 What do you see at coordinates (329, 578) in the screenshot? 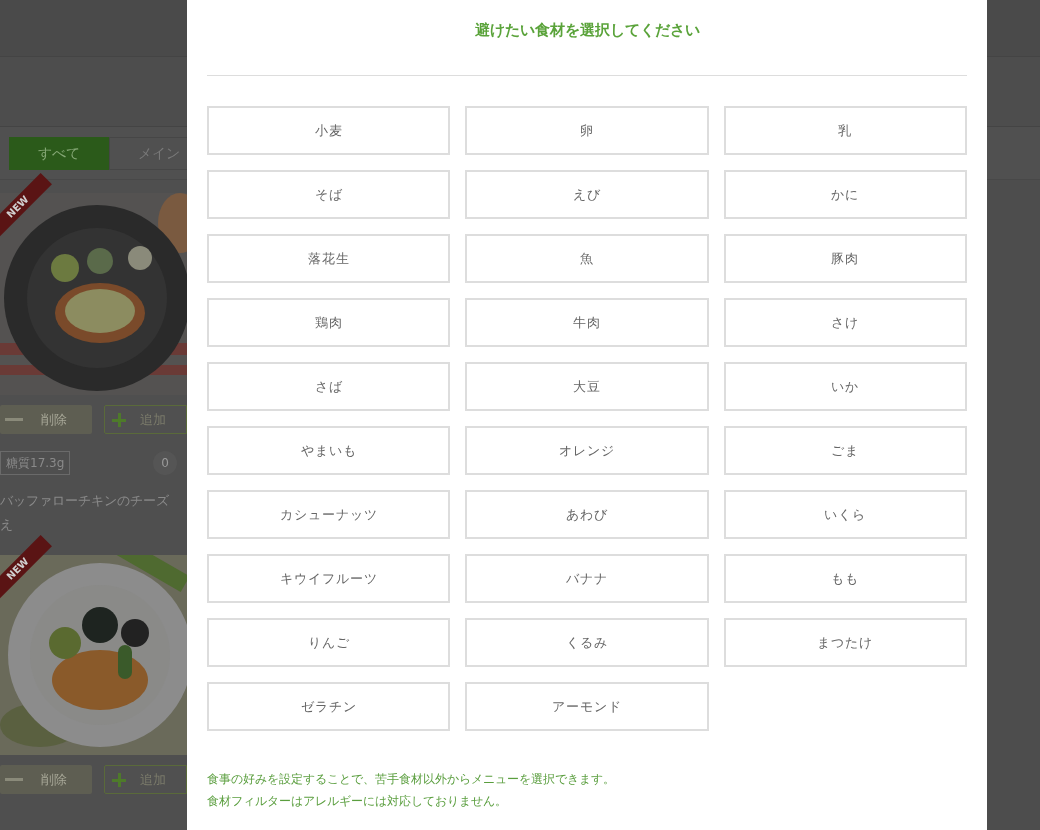
I see `ingredient-option: キウイフルーツ` at bounding box center [329, 578].